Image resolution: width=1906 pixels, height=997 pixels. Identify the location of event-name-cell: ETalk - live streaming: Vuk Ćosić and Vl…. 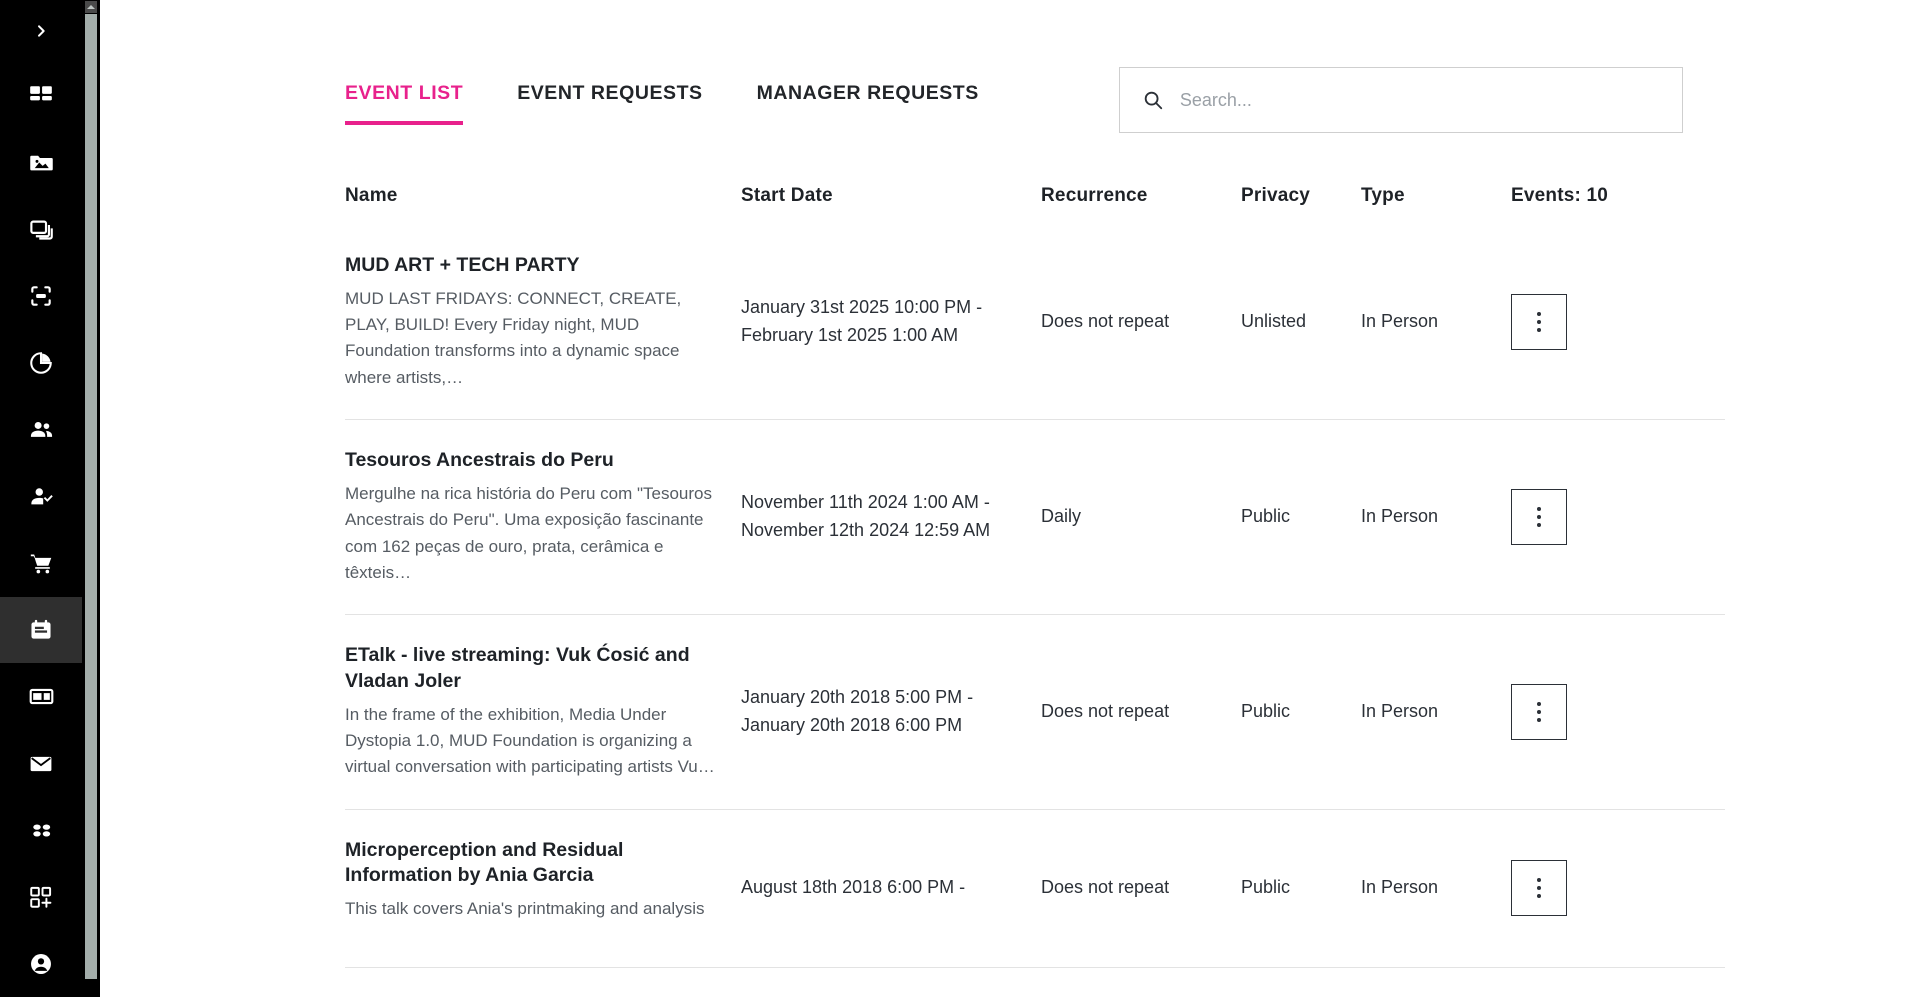
(543, 712).